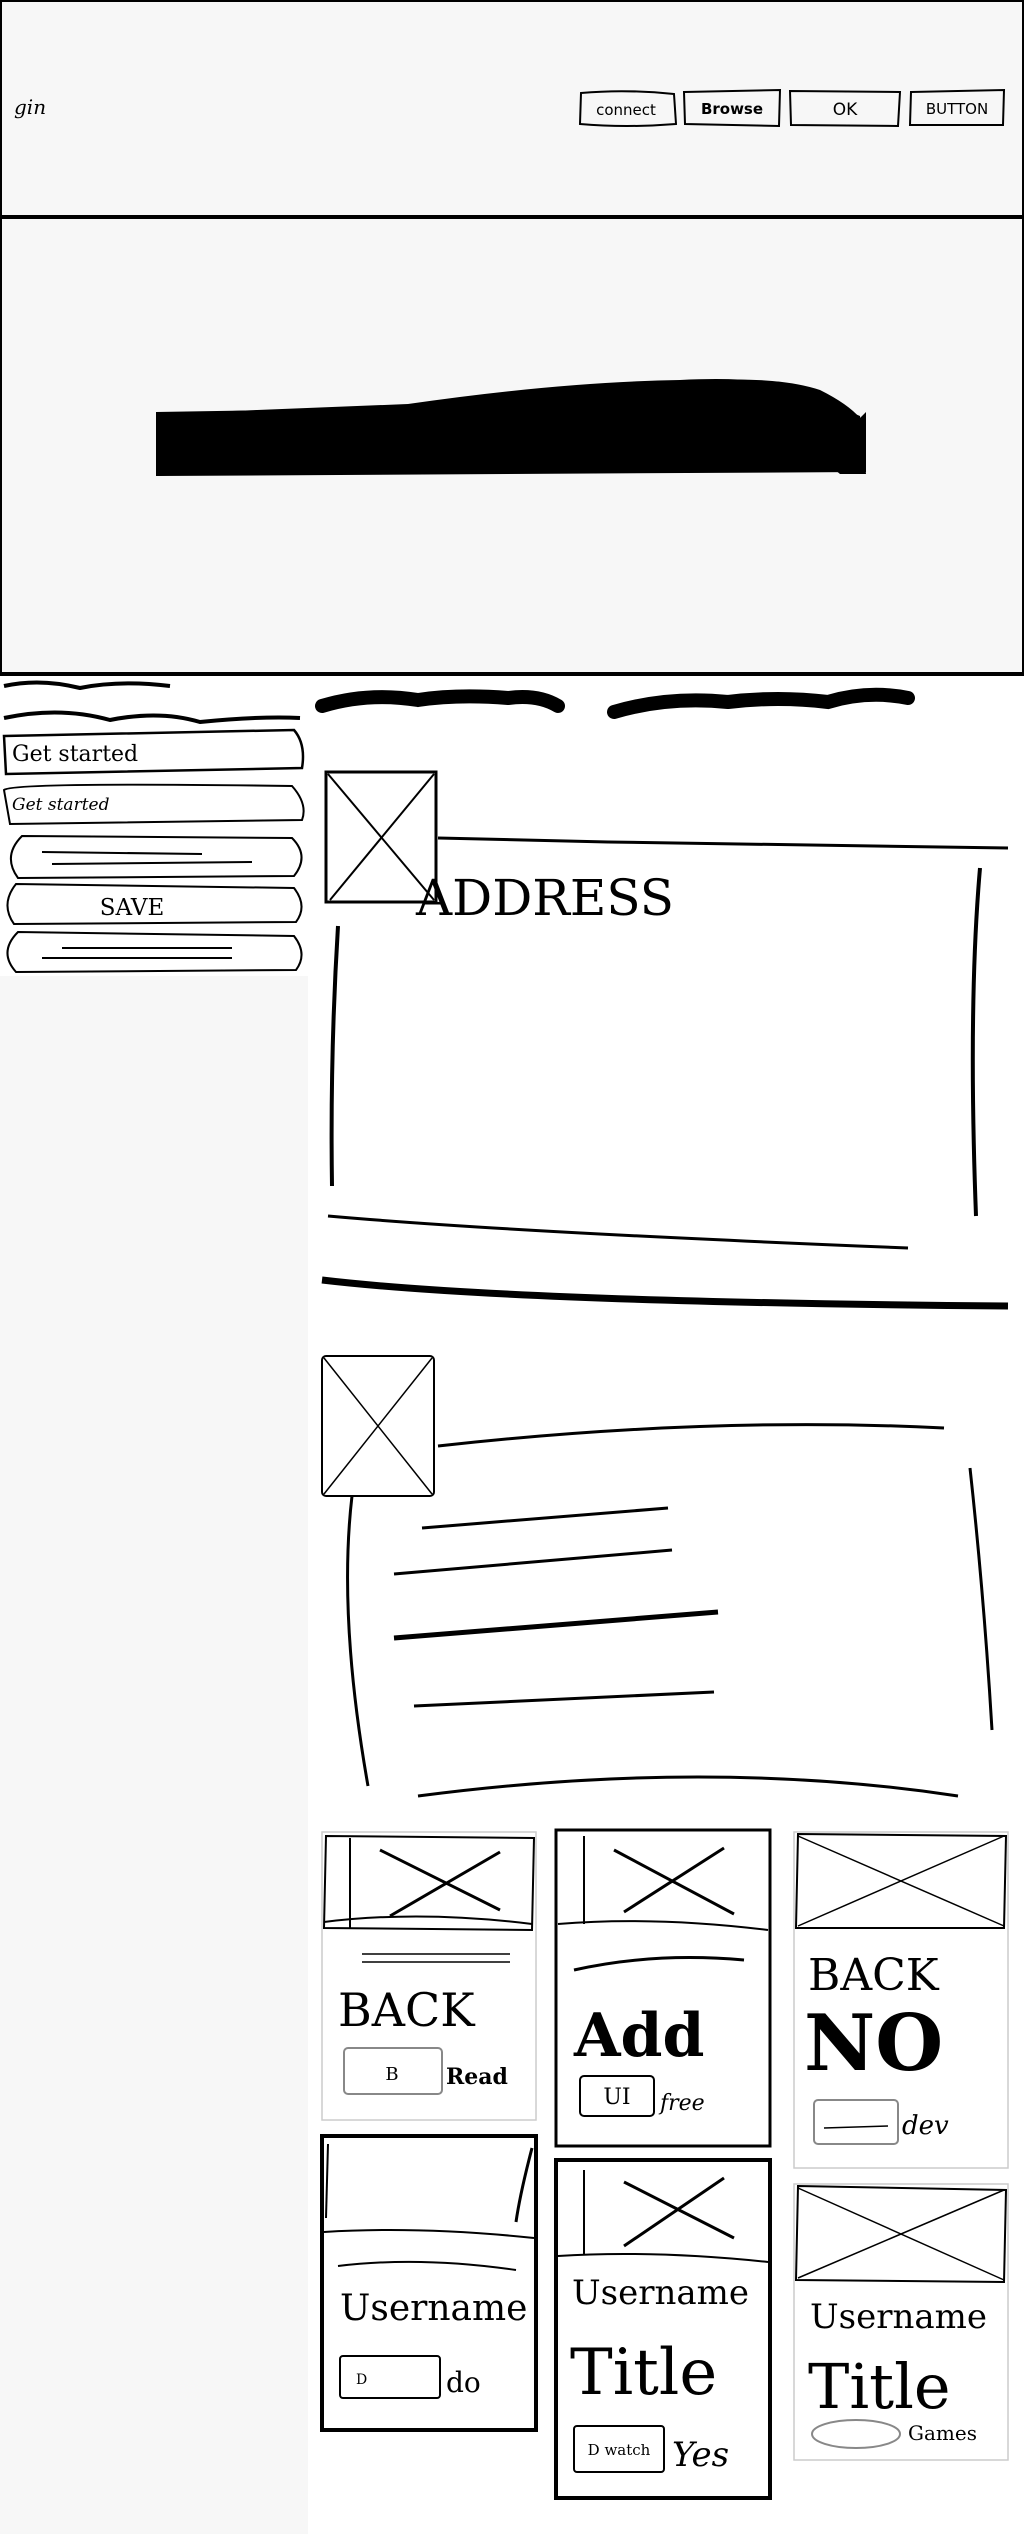  I want to click on logo-text: gin, so click(30, 107).